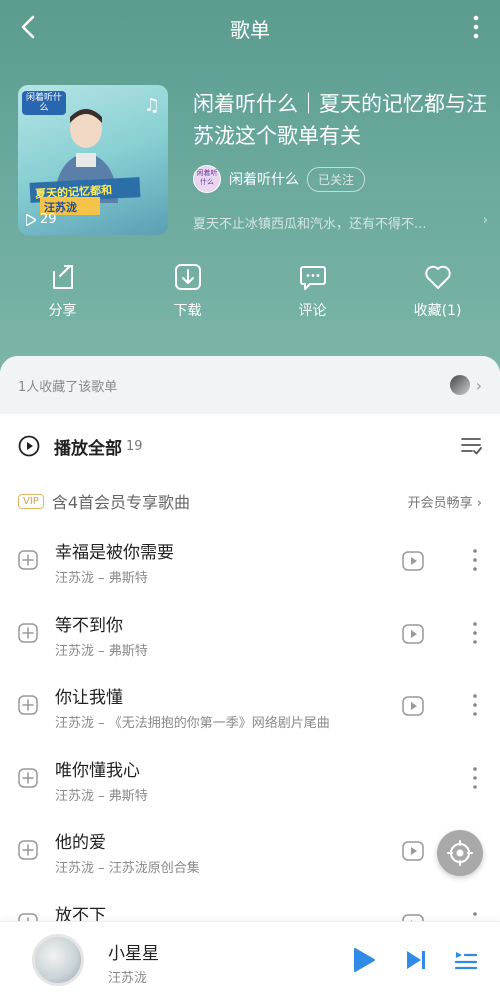 The height and width of the screenshot is (1001, 500). I want to click on share-icon, so click(62, 277).